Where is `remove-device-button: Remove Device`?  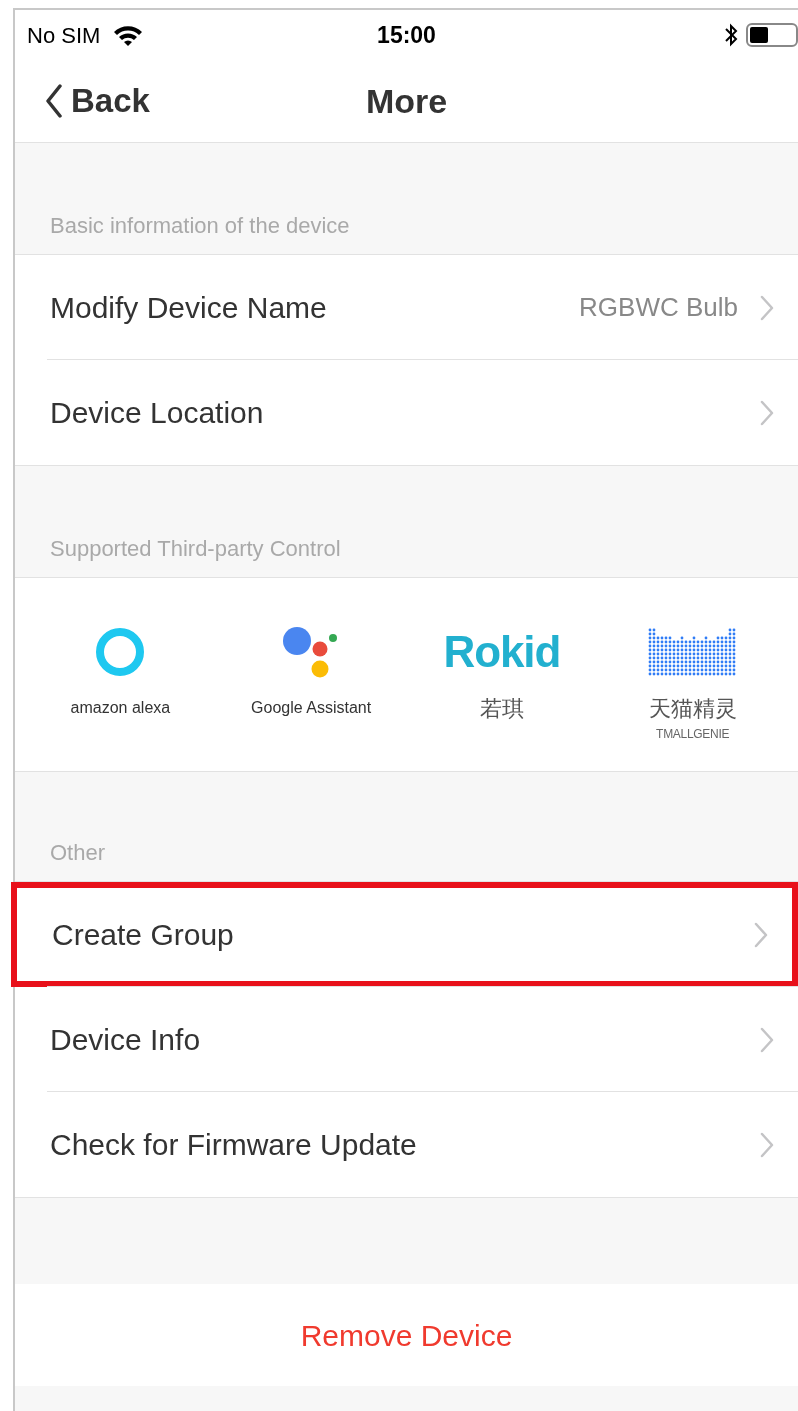 remove-device-button: Remove Device is located at coordinates (406, 1335).